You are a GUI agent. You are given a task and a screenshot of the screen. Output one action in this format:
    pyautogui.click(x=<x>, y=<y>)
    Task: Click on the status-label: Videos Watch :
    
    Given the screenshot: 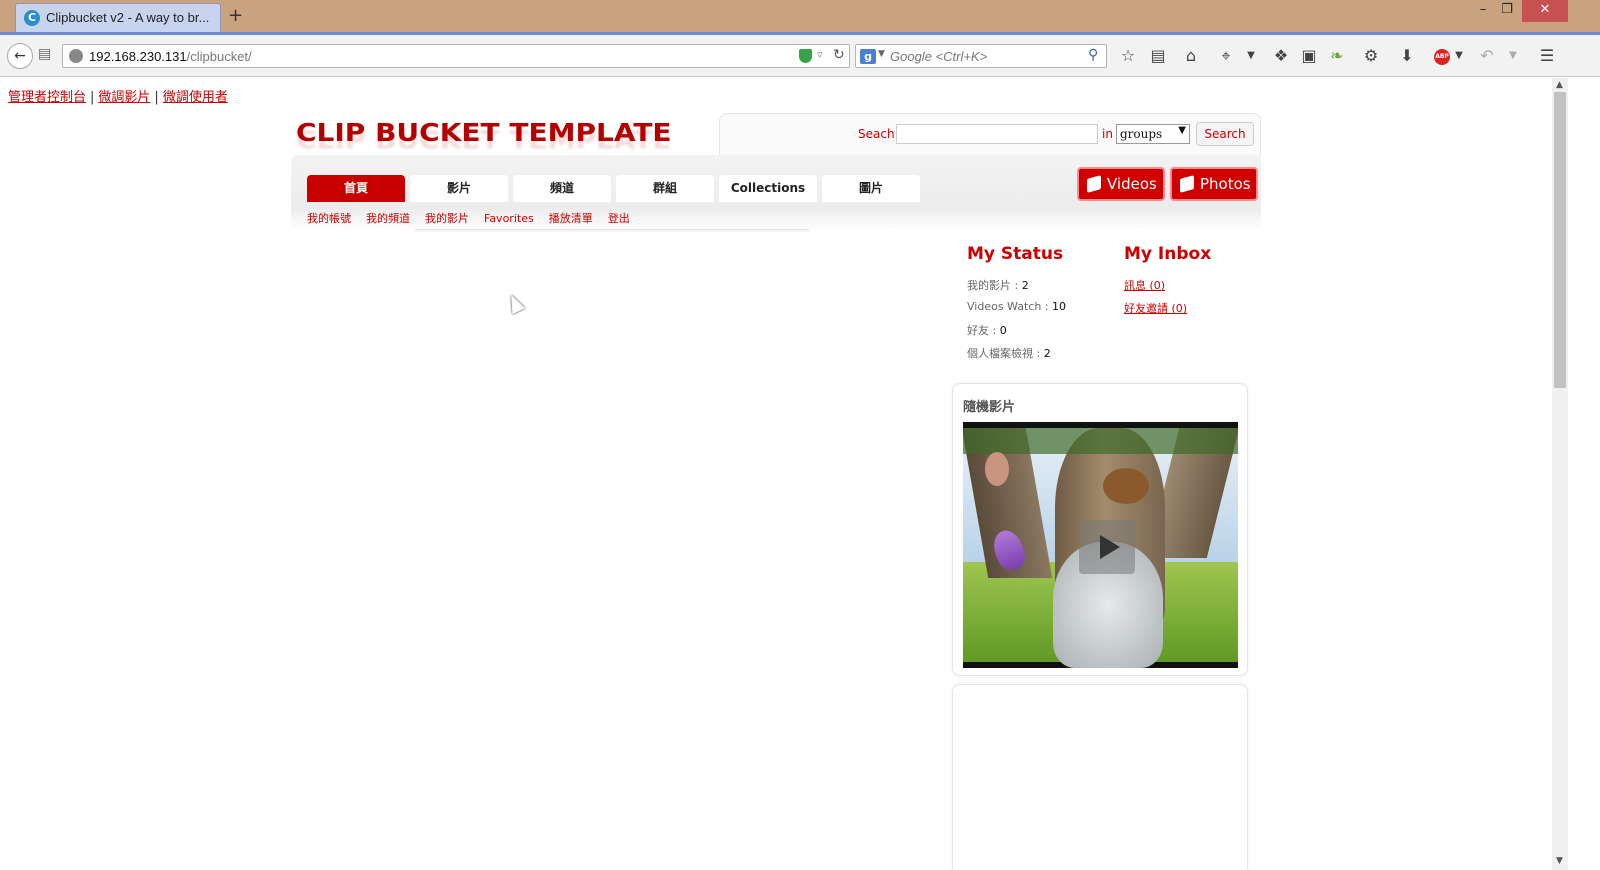 What is the action you would take?
    pyautogui.click(x=1009, y=306)
    